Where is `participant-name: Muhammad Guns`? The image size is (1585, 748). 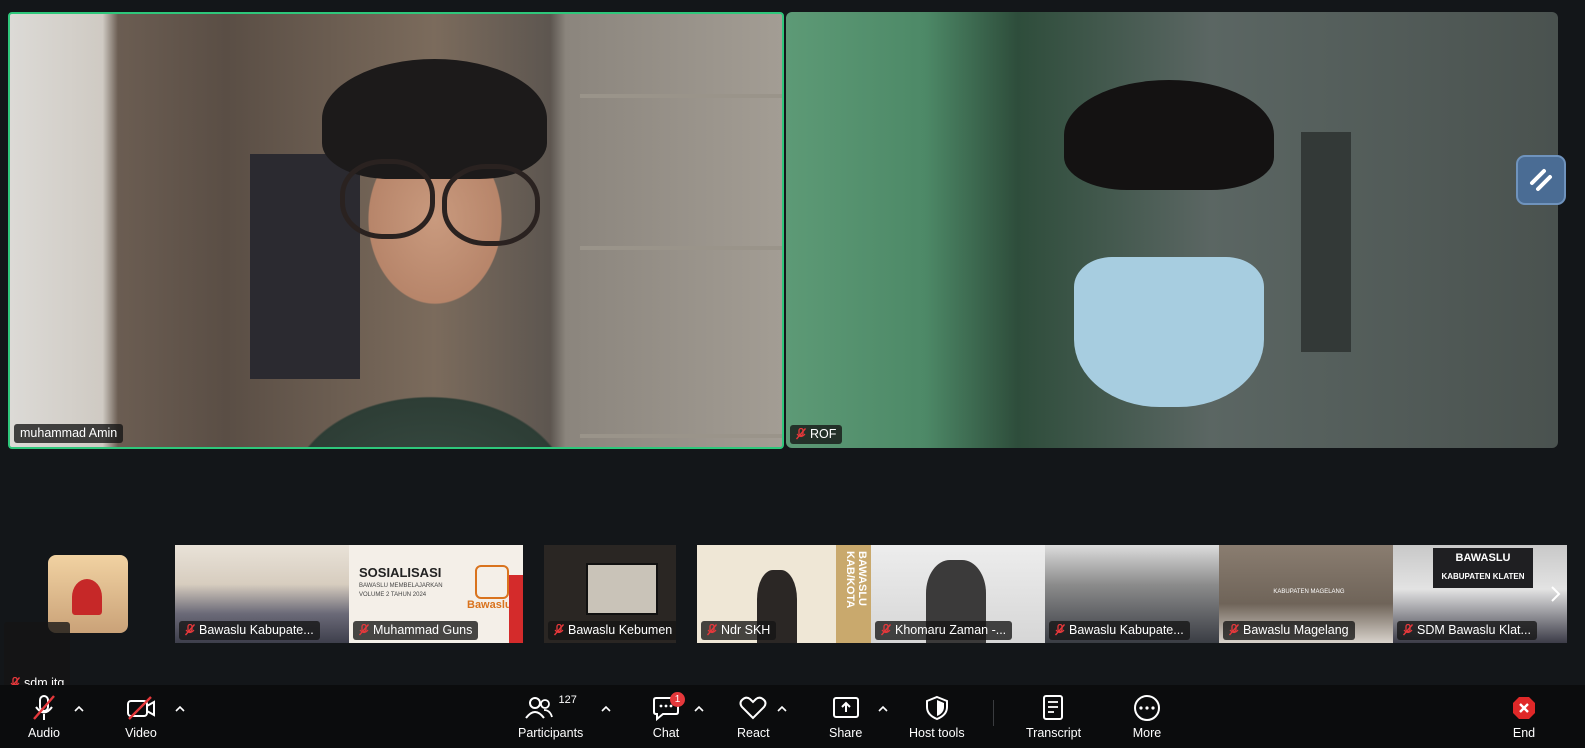
participant-name: Muhammad Guns is located at coordinates (423, 630).